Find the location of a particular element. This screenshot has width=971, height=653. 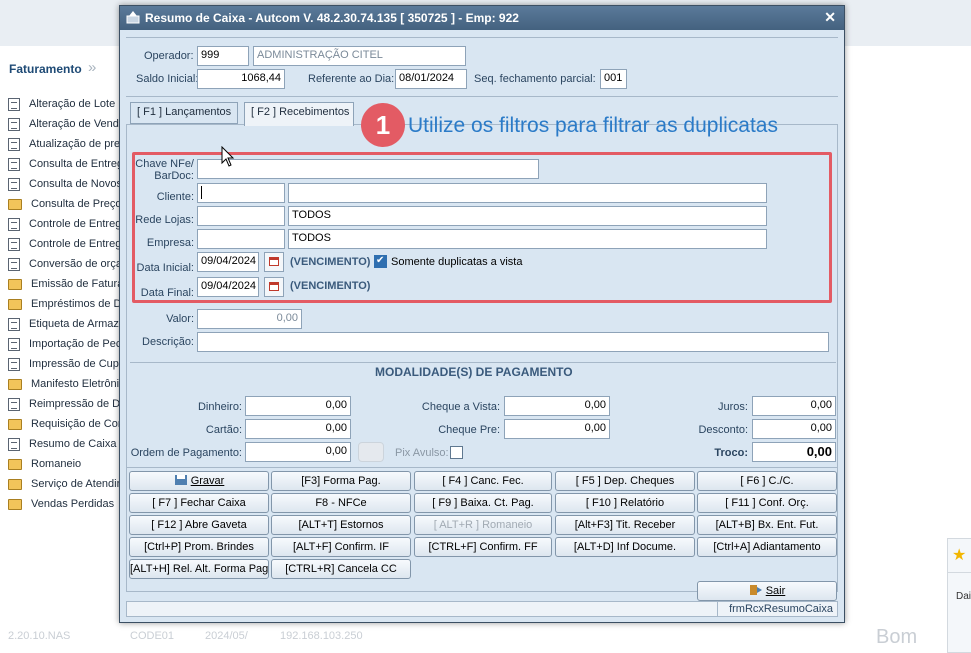

gravar-button: Gravar is located at coordinates (199, 481).